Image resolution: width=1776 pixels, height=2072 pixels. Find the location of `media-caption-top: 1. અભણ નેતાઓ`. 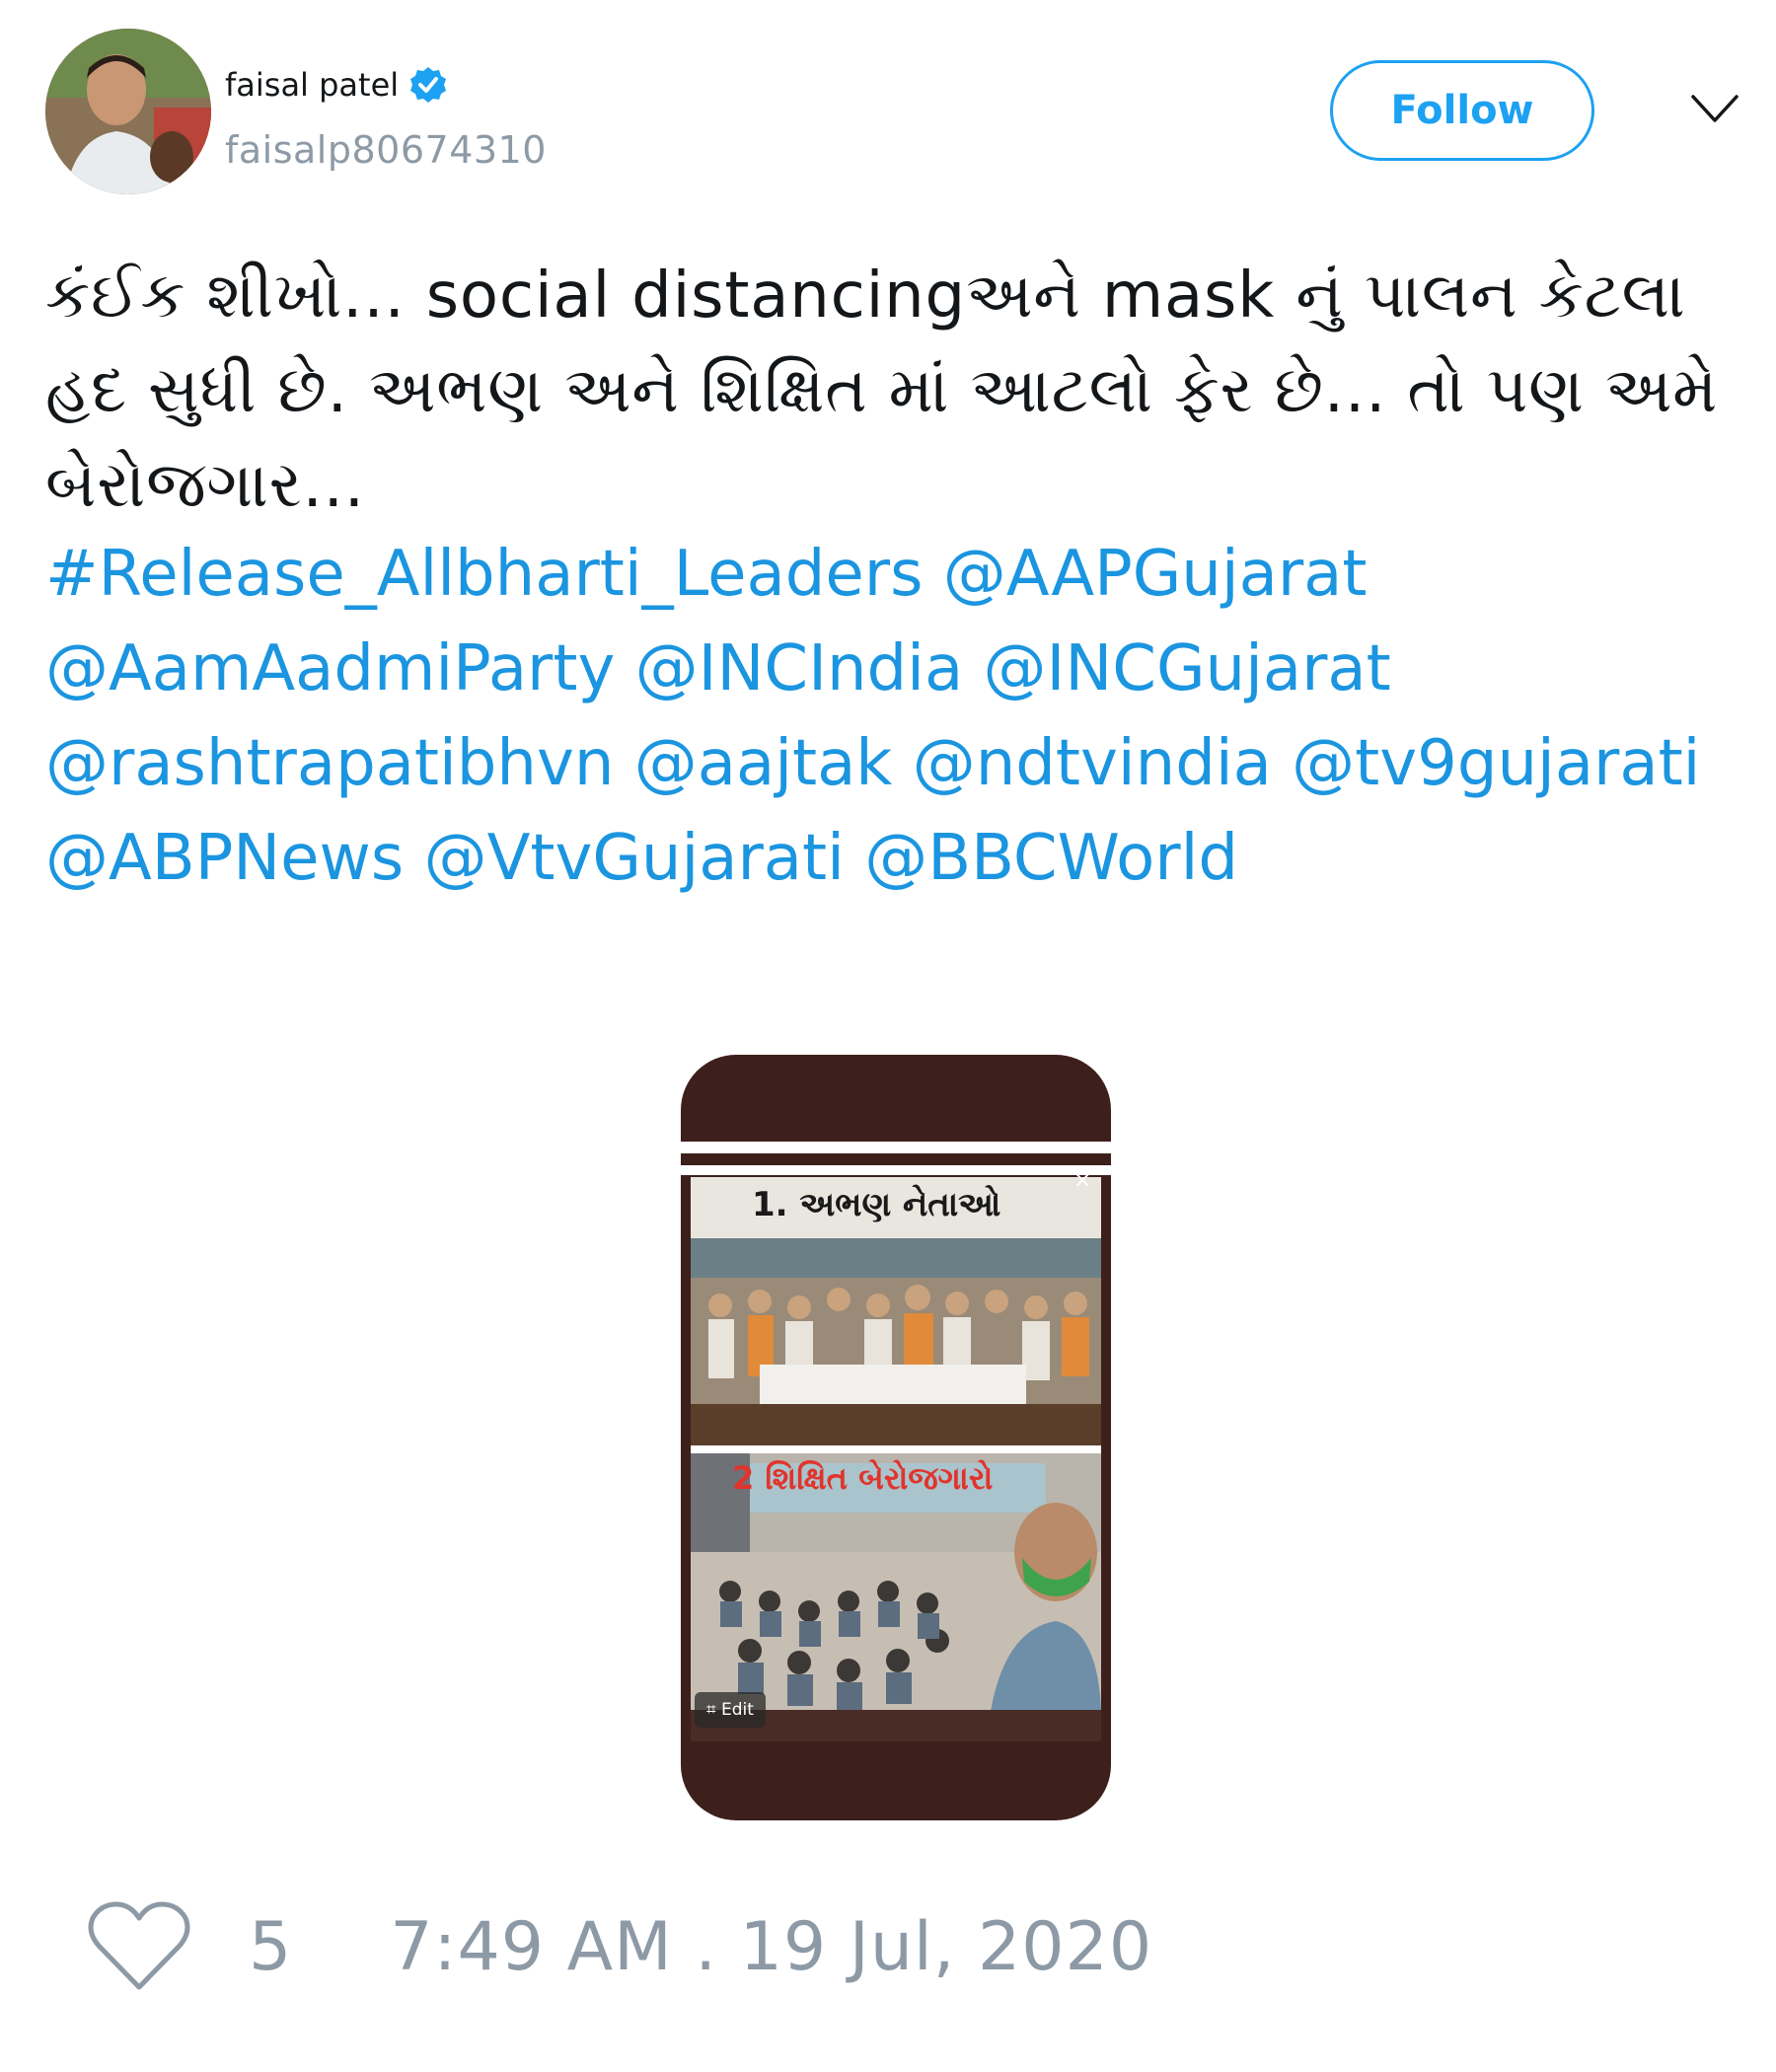

media-caption-top: 1. અભણ નેતાઓ is located at coordinates (877, 1204).